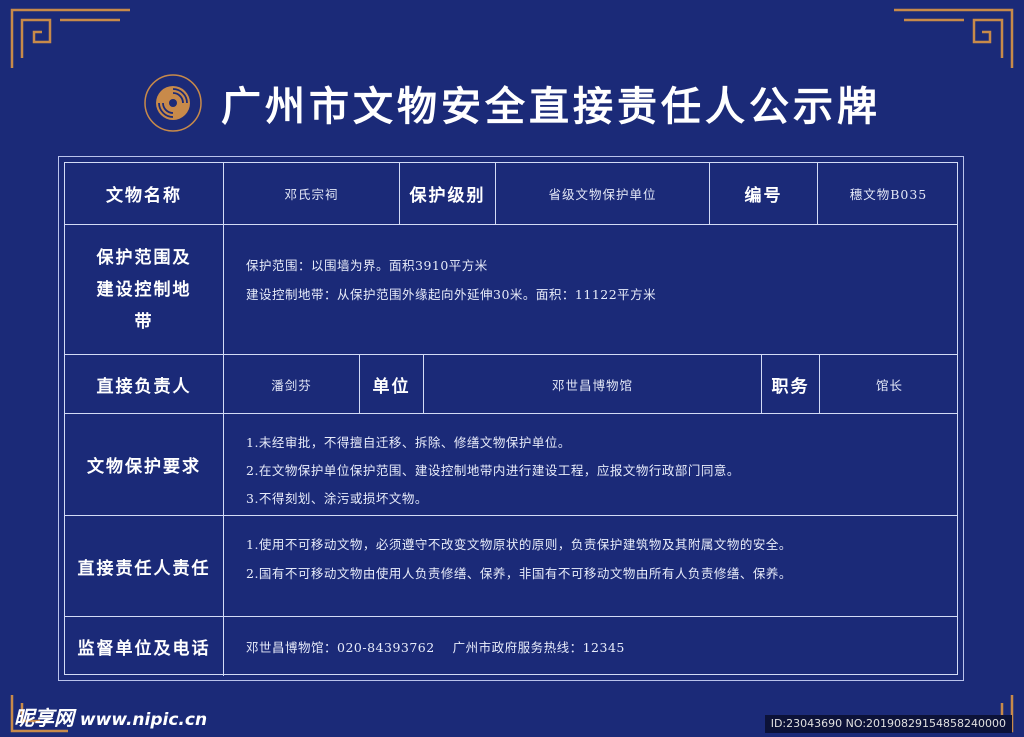 This screenshot has height=737, width=1024. What do you see at coordinates (173, 103) in the screenshot?
I see `cultural-heritage-logo-icon` at bounding box center [173, 103].